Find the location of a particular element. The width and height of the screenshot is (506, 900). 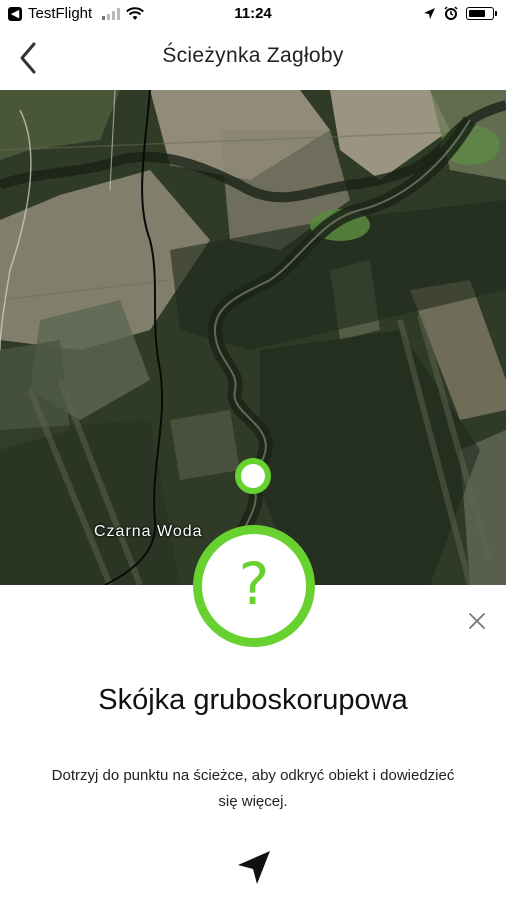

navigation-bar: Ścieżynka Zagłoby is located at coordinates (253, 59).